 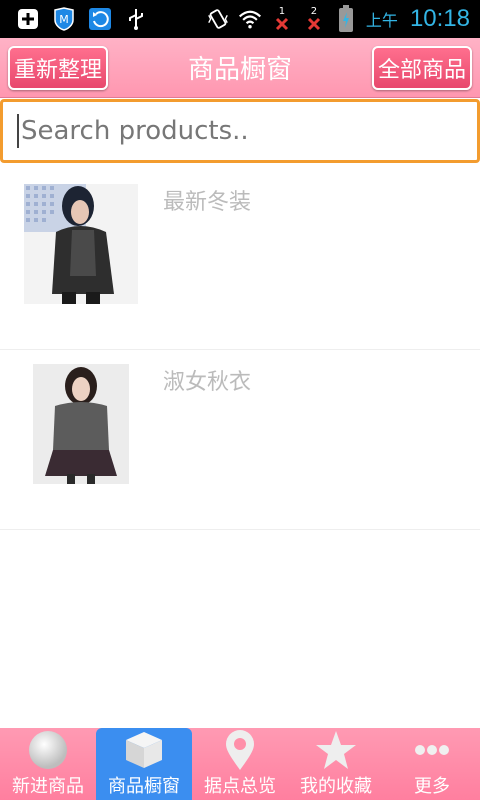 I want to click on more-icon, so click(x=432, y=750).